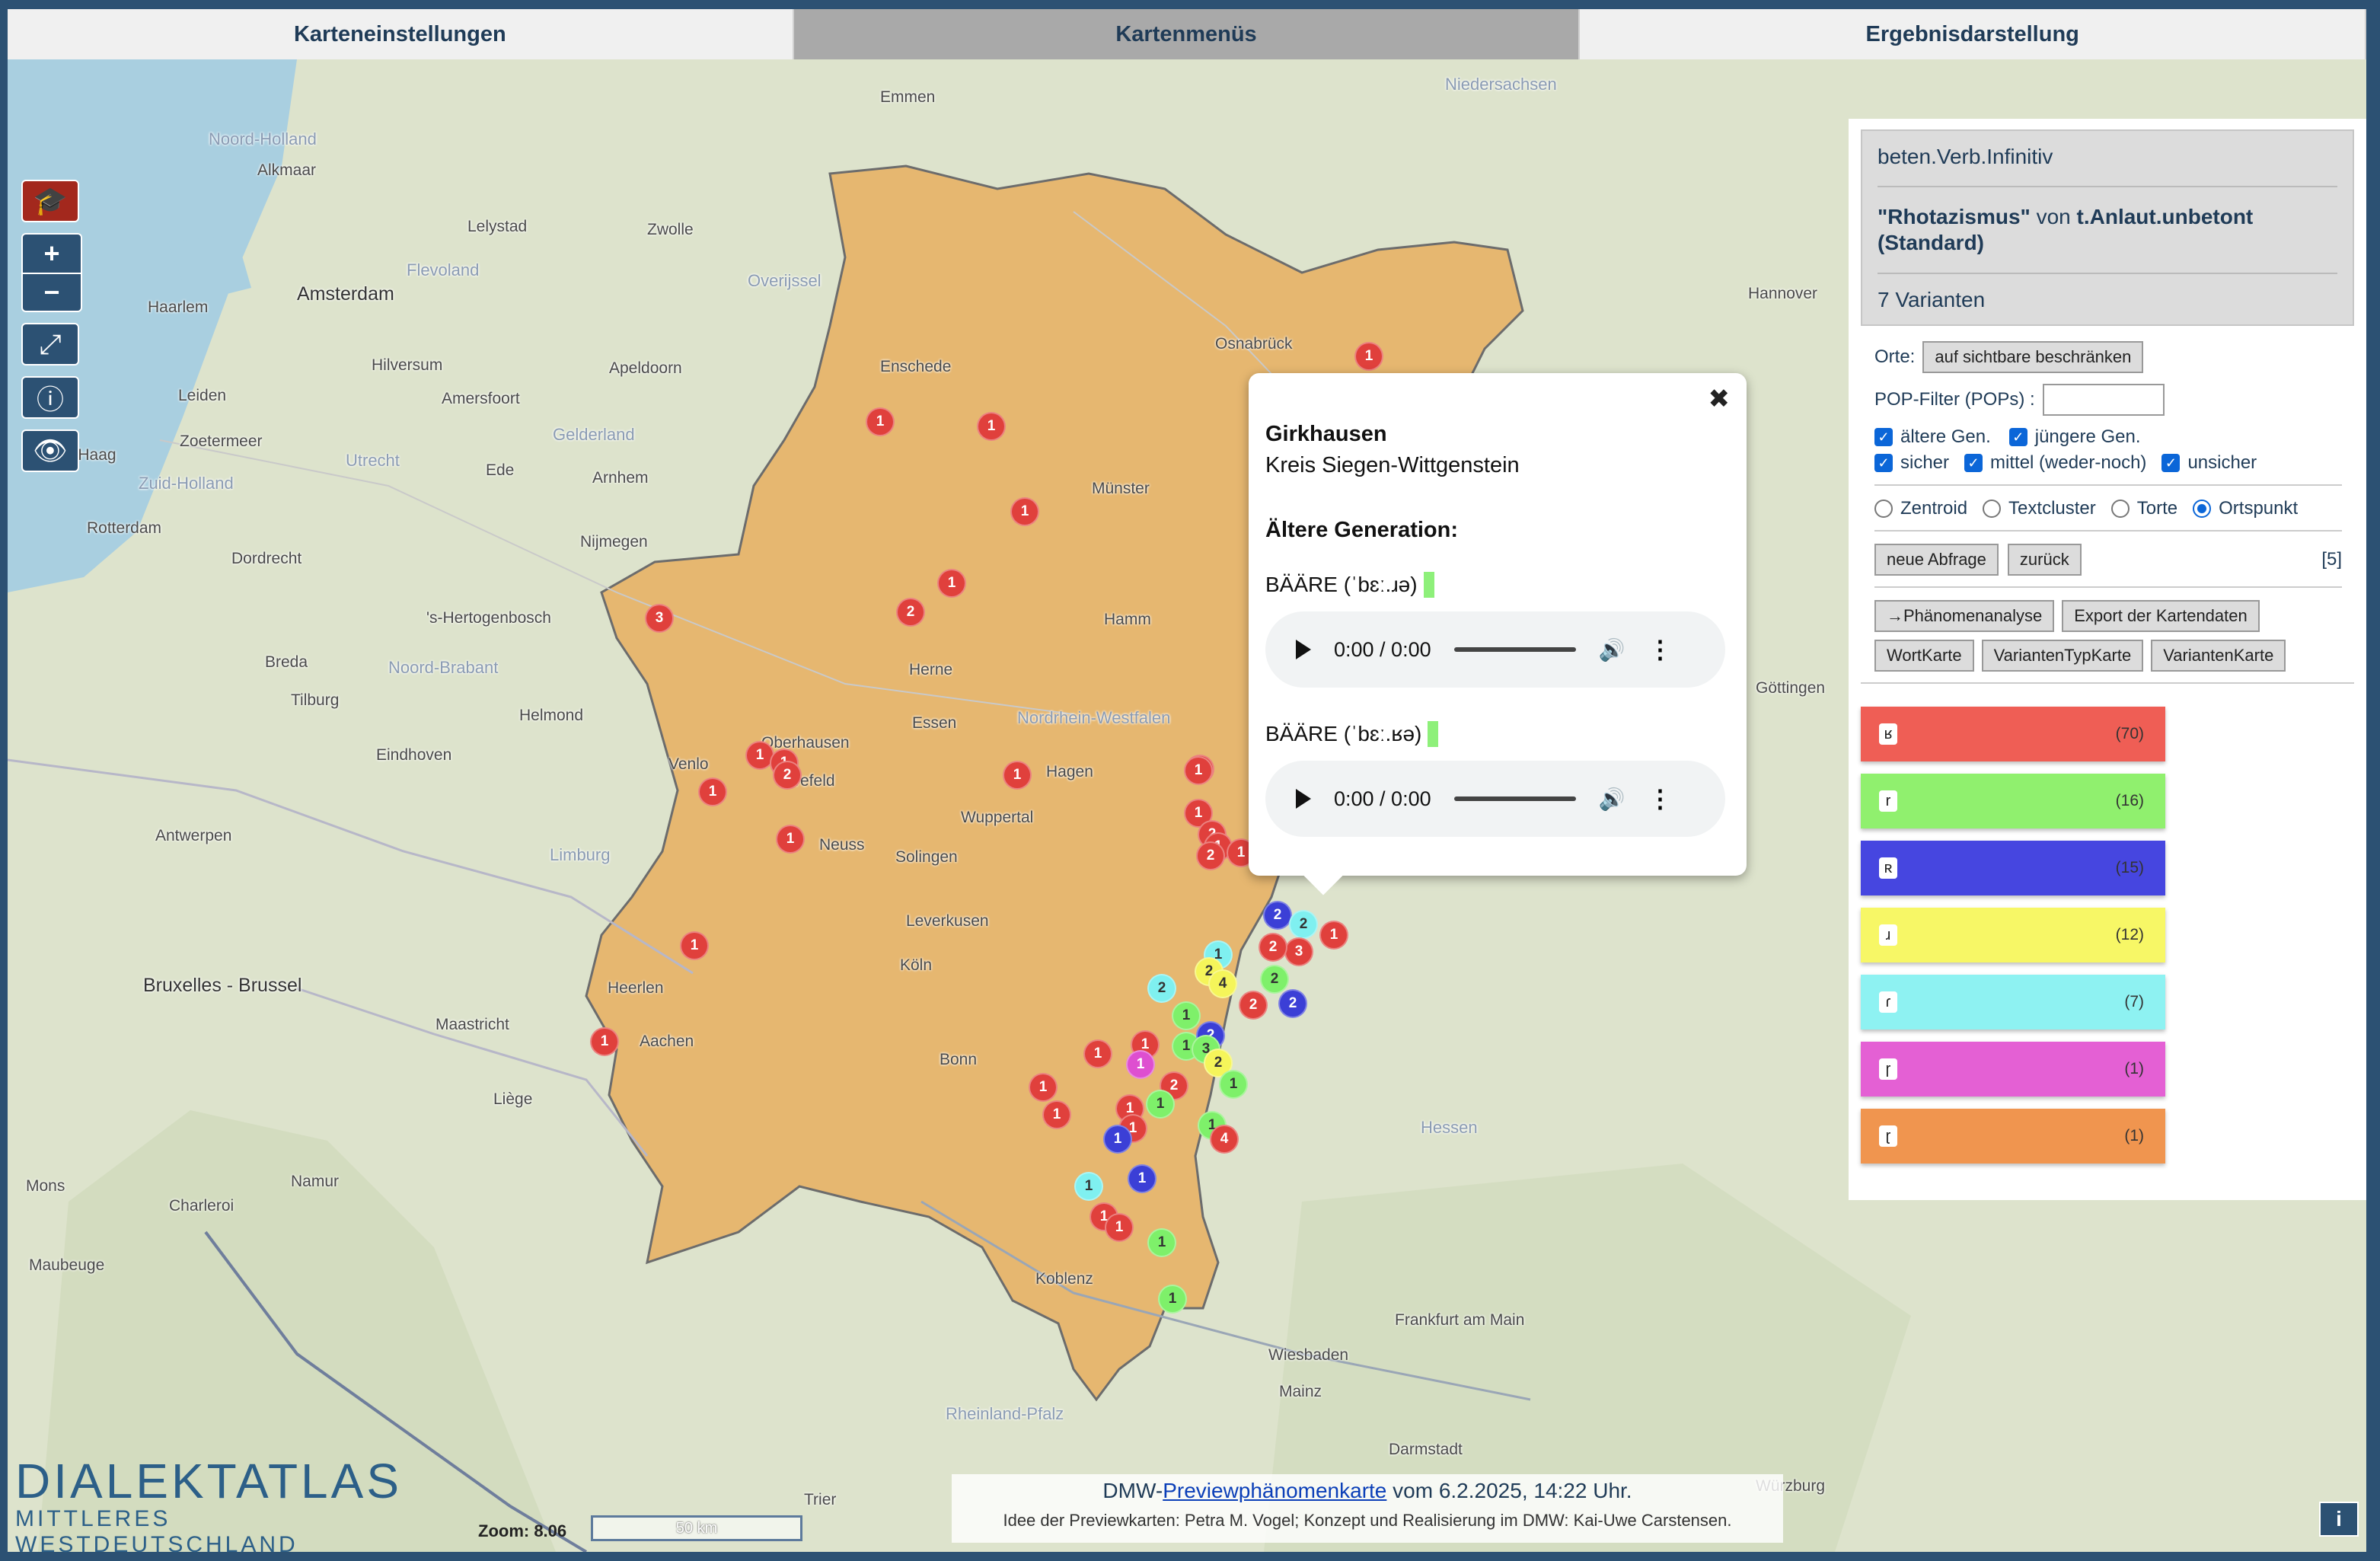 The width and height of the screenshot is (2380, 1561). I want to click on city-label: Apeldoorn, so click(645, 368).